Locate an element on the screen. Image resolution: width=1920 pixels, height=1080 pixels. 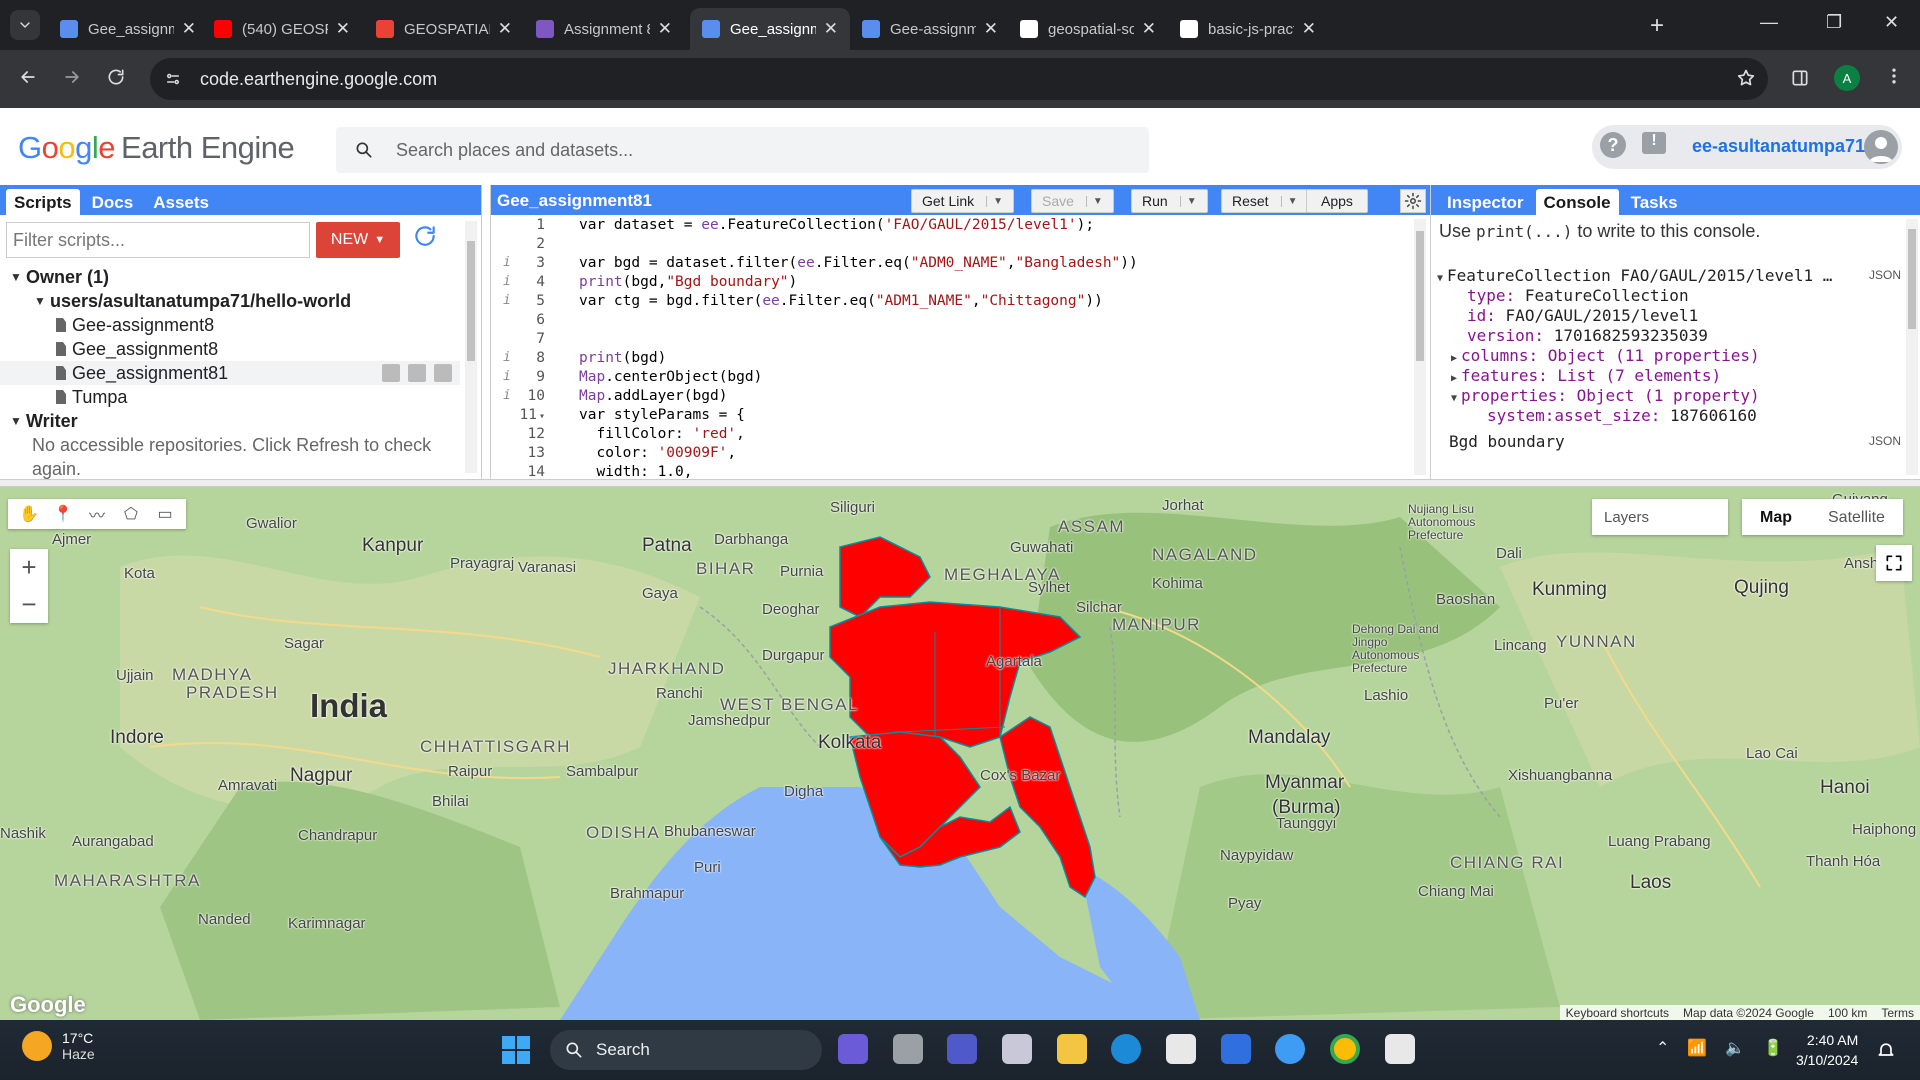
battery-icon: 🔋 is located at coordinates (1773, 1048).